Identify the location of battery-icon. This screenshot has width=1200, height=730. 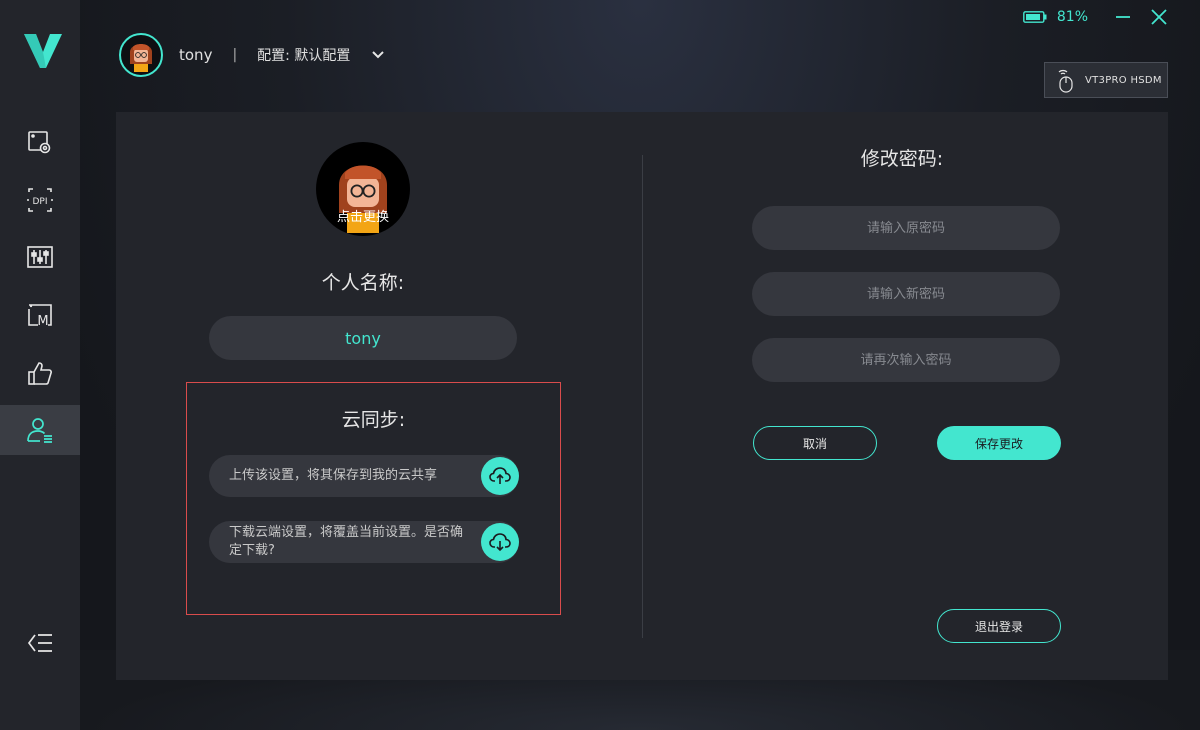
(1034, 17).